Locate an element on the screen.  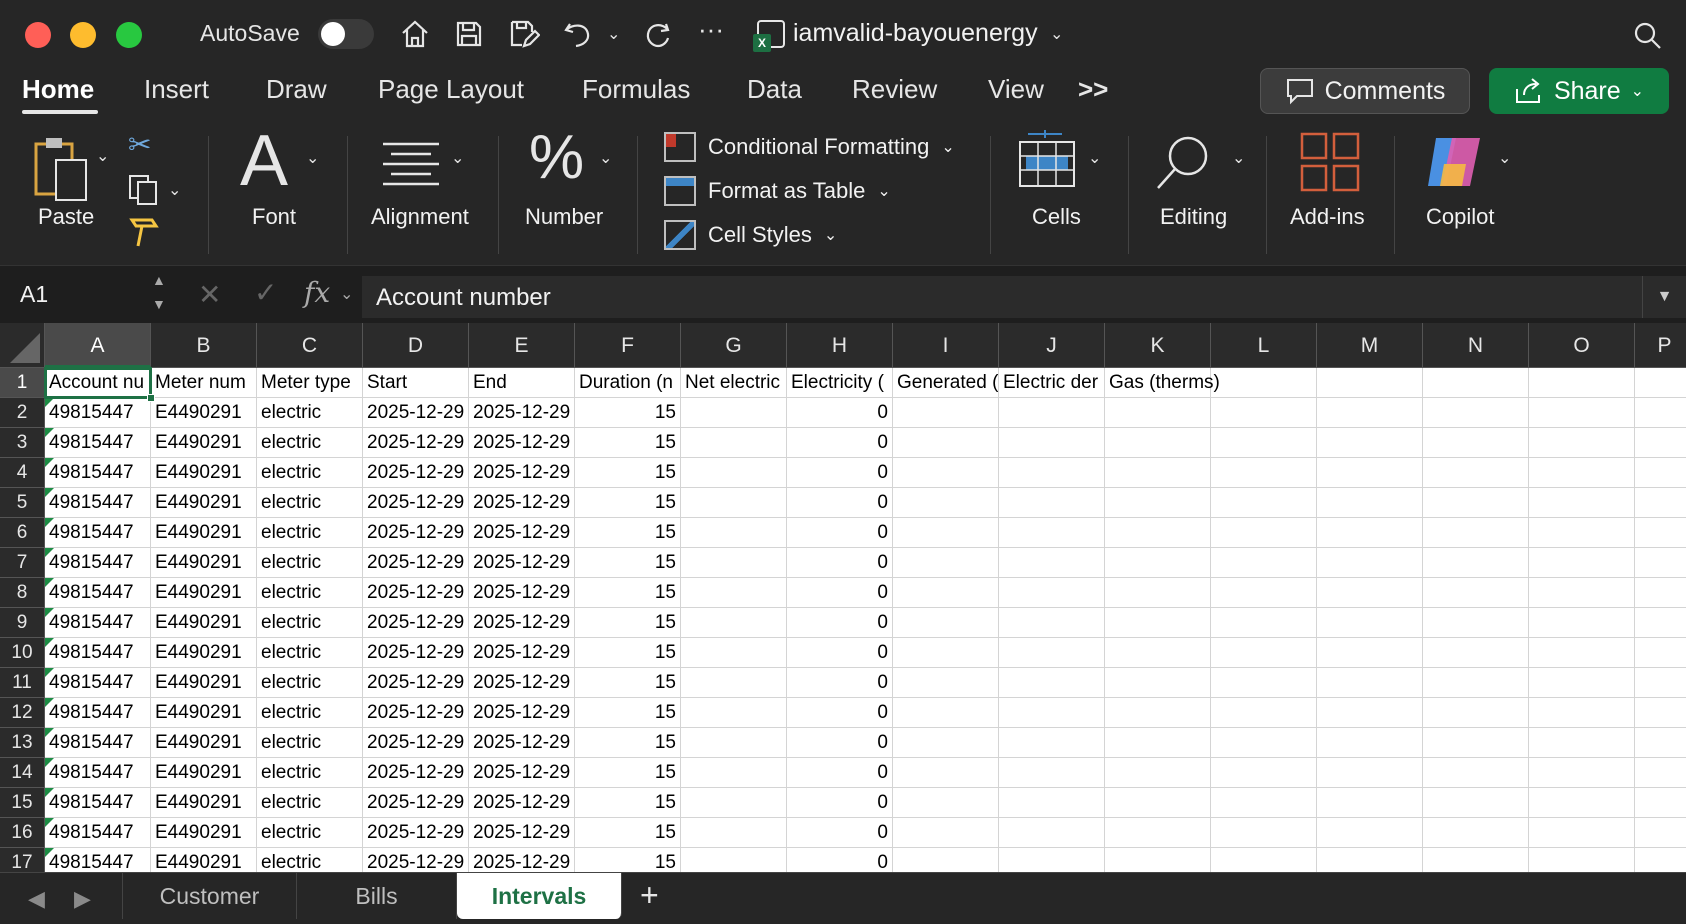
cell-o12 is located at coordinates (1582, 713).